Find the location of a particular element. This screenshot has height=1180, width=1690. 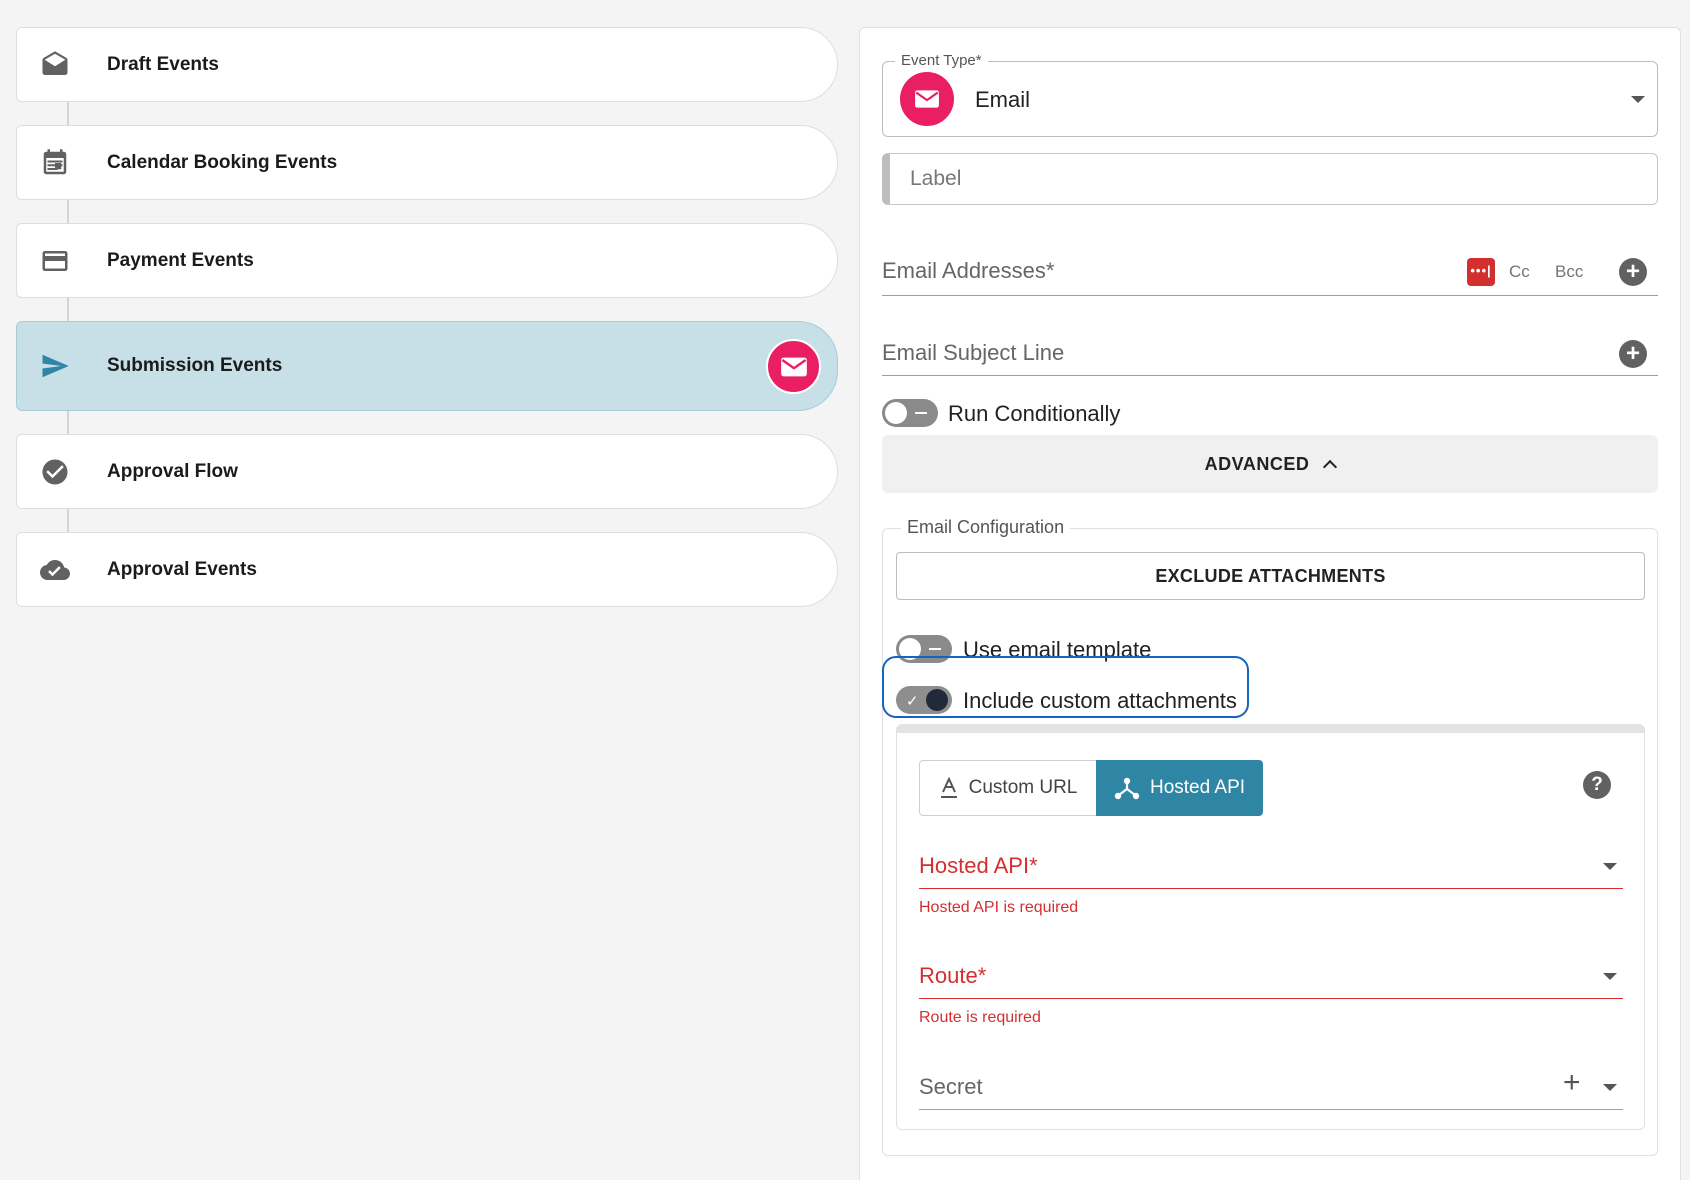

tab-hosted-api-label: Hosted API is located at coordinates (1197, 787).